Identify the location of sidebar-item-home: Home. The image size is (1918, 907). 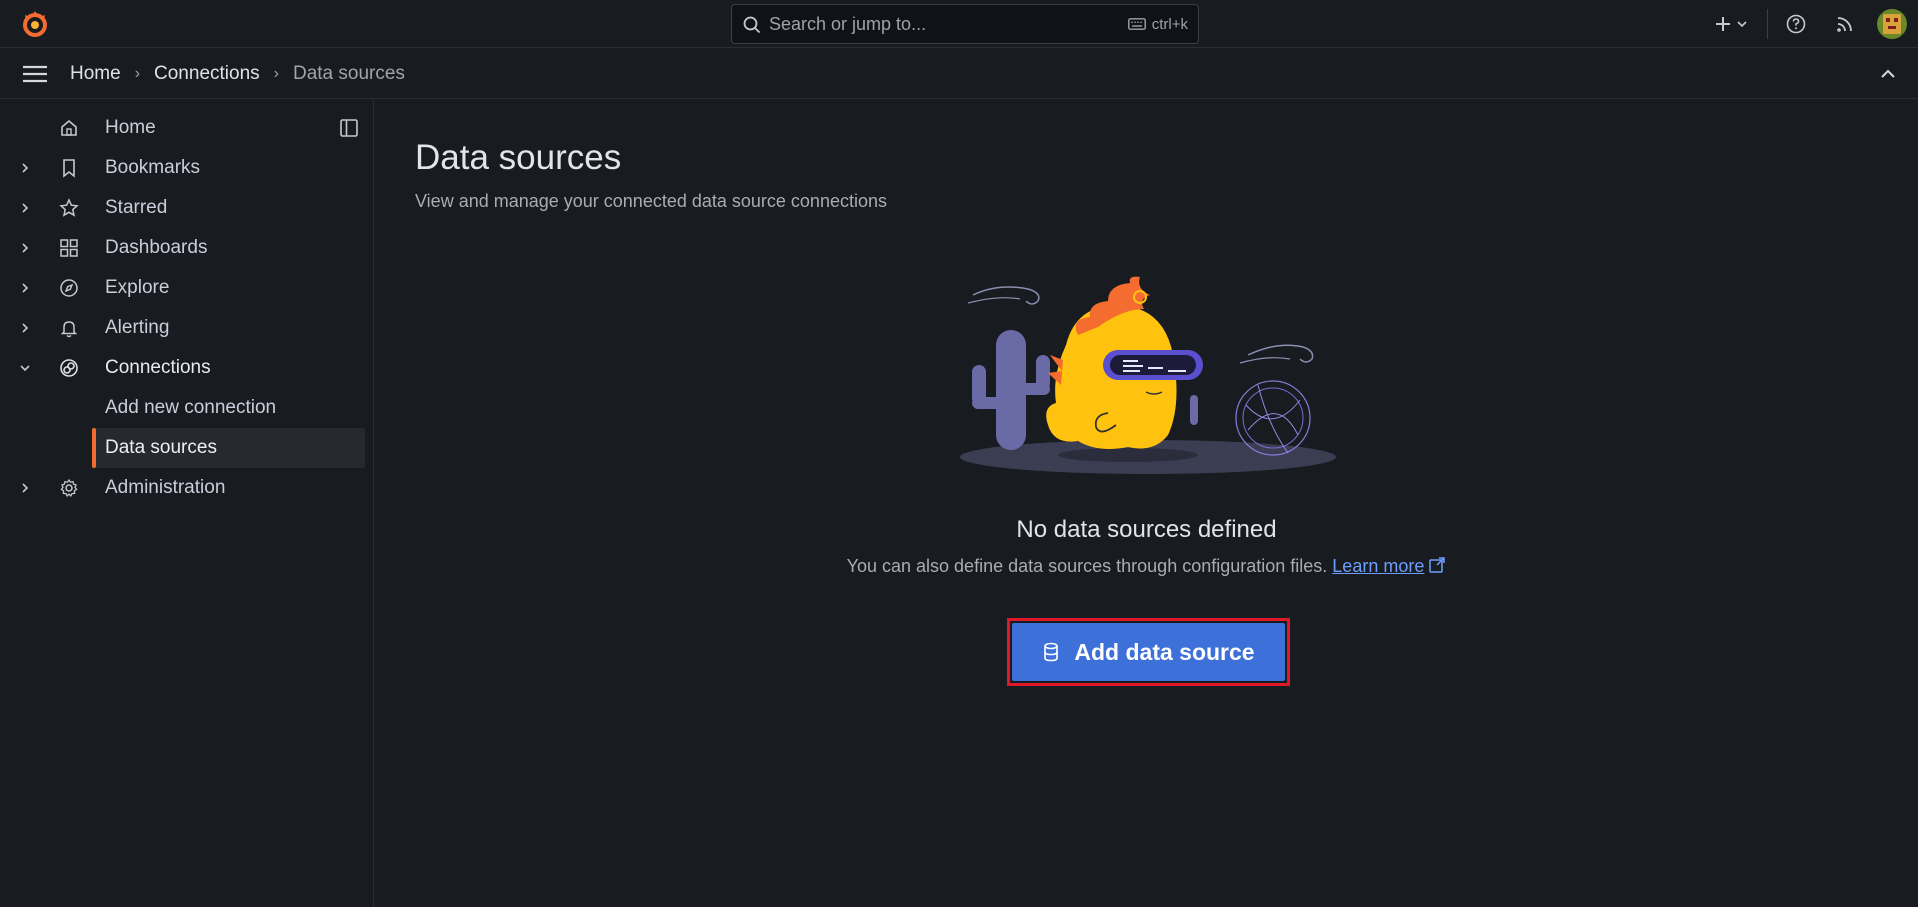
(187, 128).